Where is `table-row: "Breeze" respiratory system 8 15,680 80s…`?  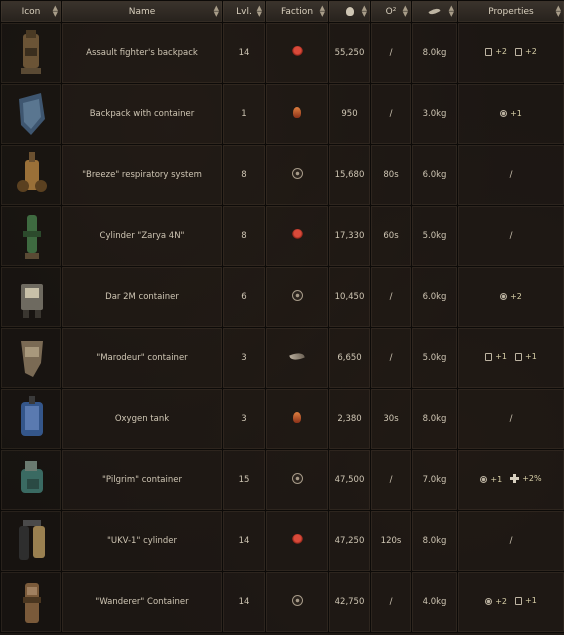 table-row: "Breeze" respiratory system 8 15,680 80s… is located at coordinates (282, 175).